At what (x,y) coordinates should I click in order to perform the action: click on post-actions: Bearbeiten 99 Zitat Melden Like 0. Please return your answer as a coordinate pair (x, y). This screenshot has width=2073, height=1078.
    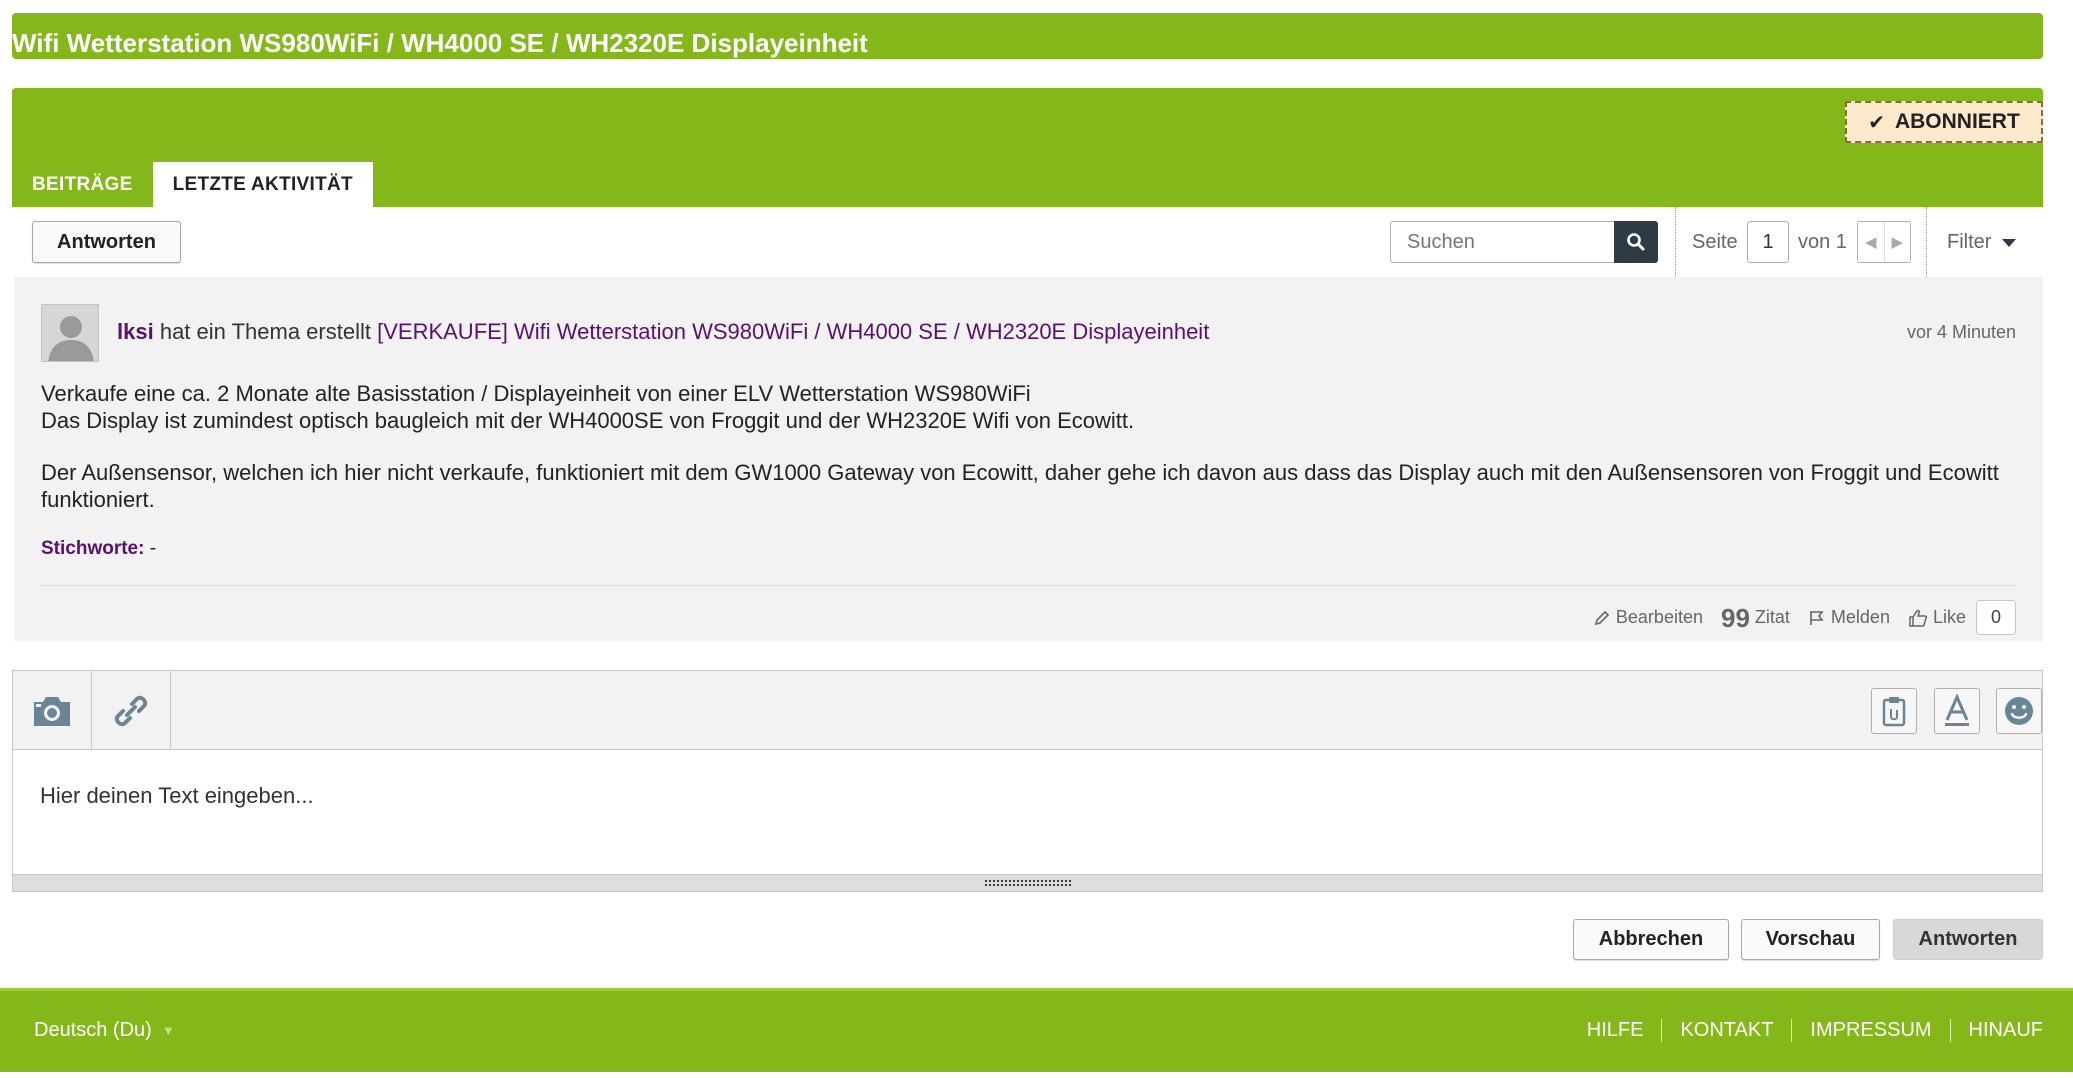
    Looking at the image, I should click on (1804, 617).